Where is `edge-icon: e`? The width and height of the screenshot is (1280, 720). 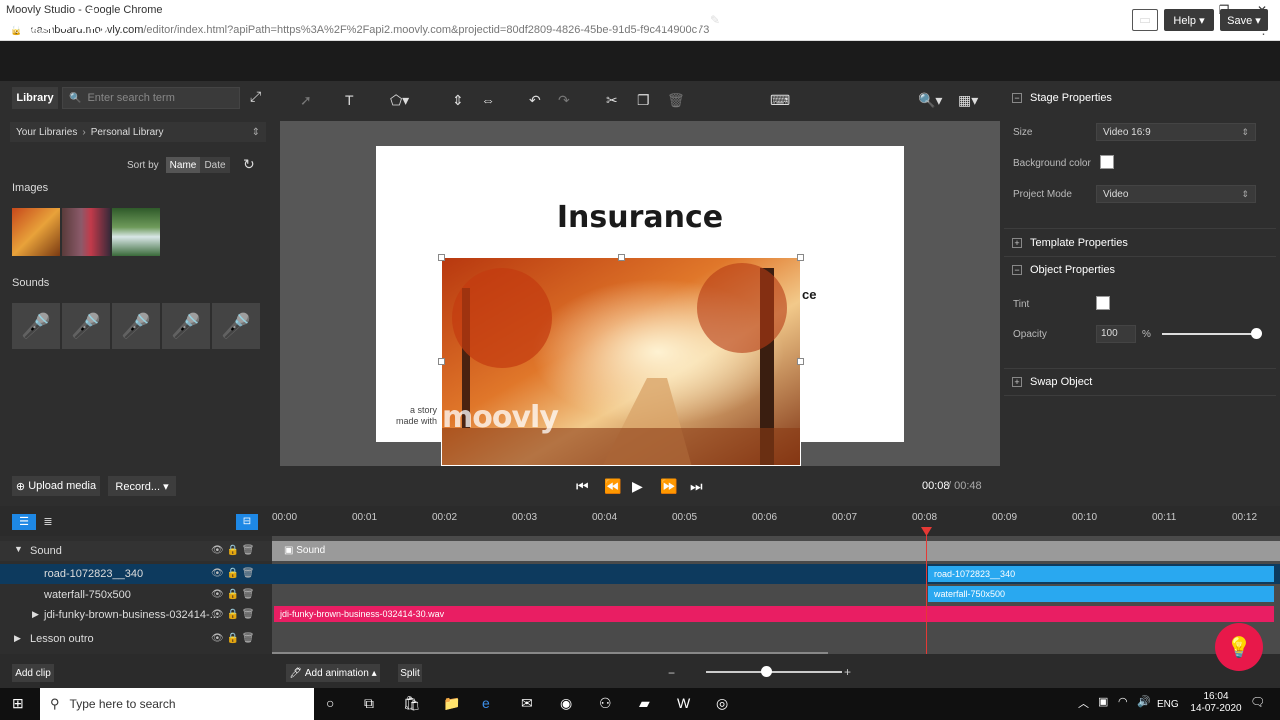
edge-icon: e is located at coordinates (486, 703).